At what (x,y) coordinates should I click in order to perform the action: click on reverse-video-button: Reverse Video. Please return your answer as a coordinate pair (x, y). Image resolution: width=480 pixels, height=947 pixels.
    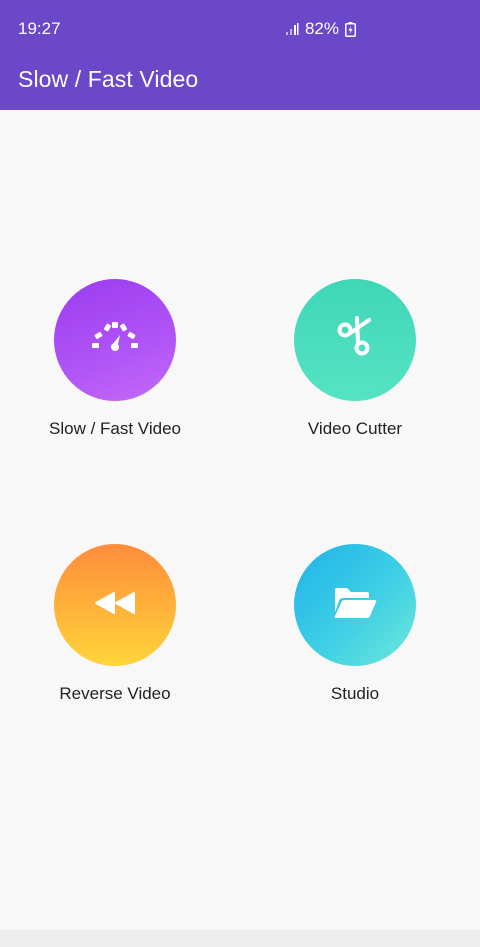
    Looking at the image, I should click on (115, 624).